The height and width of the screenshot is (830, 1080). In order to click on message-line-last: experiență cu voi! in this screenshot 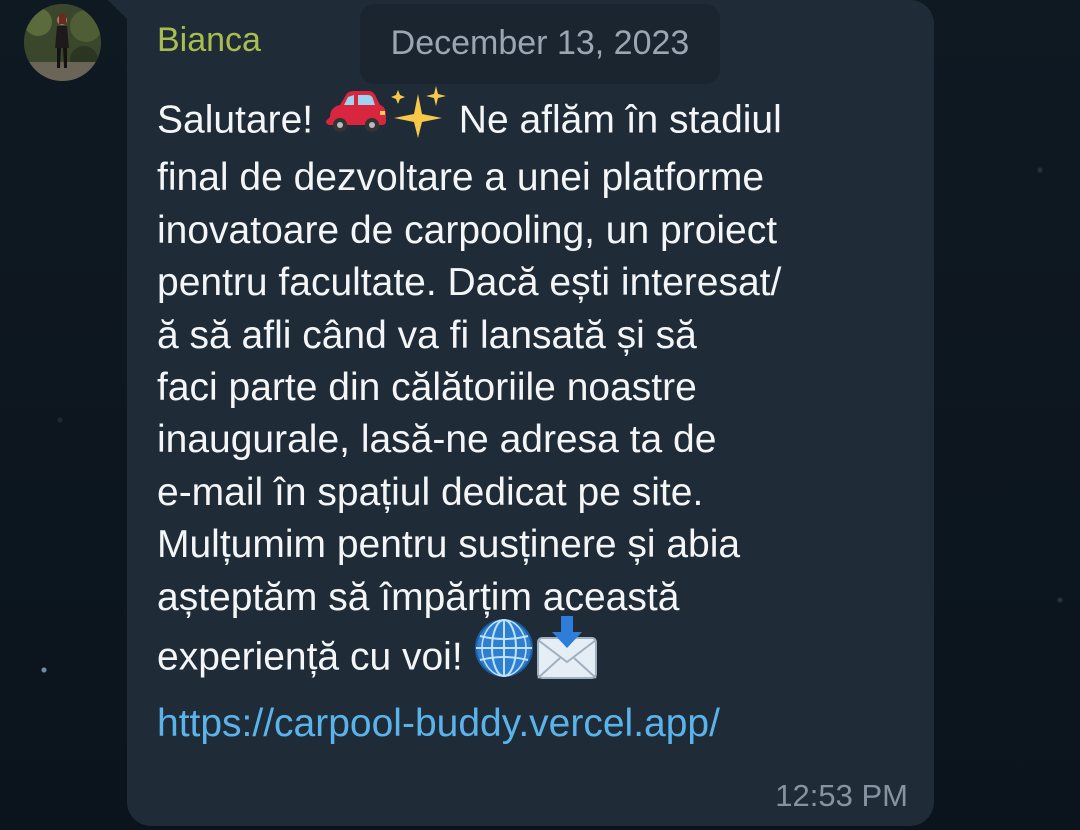, I will do `click(537, 655)`.